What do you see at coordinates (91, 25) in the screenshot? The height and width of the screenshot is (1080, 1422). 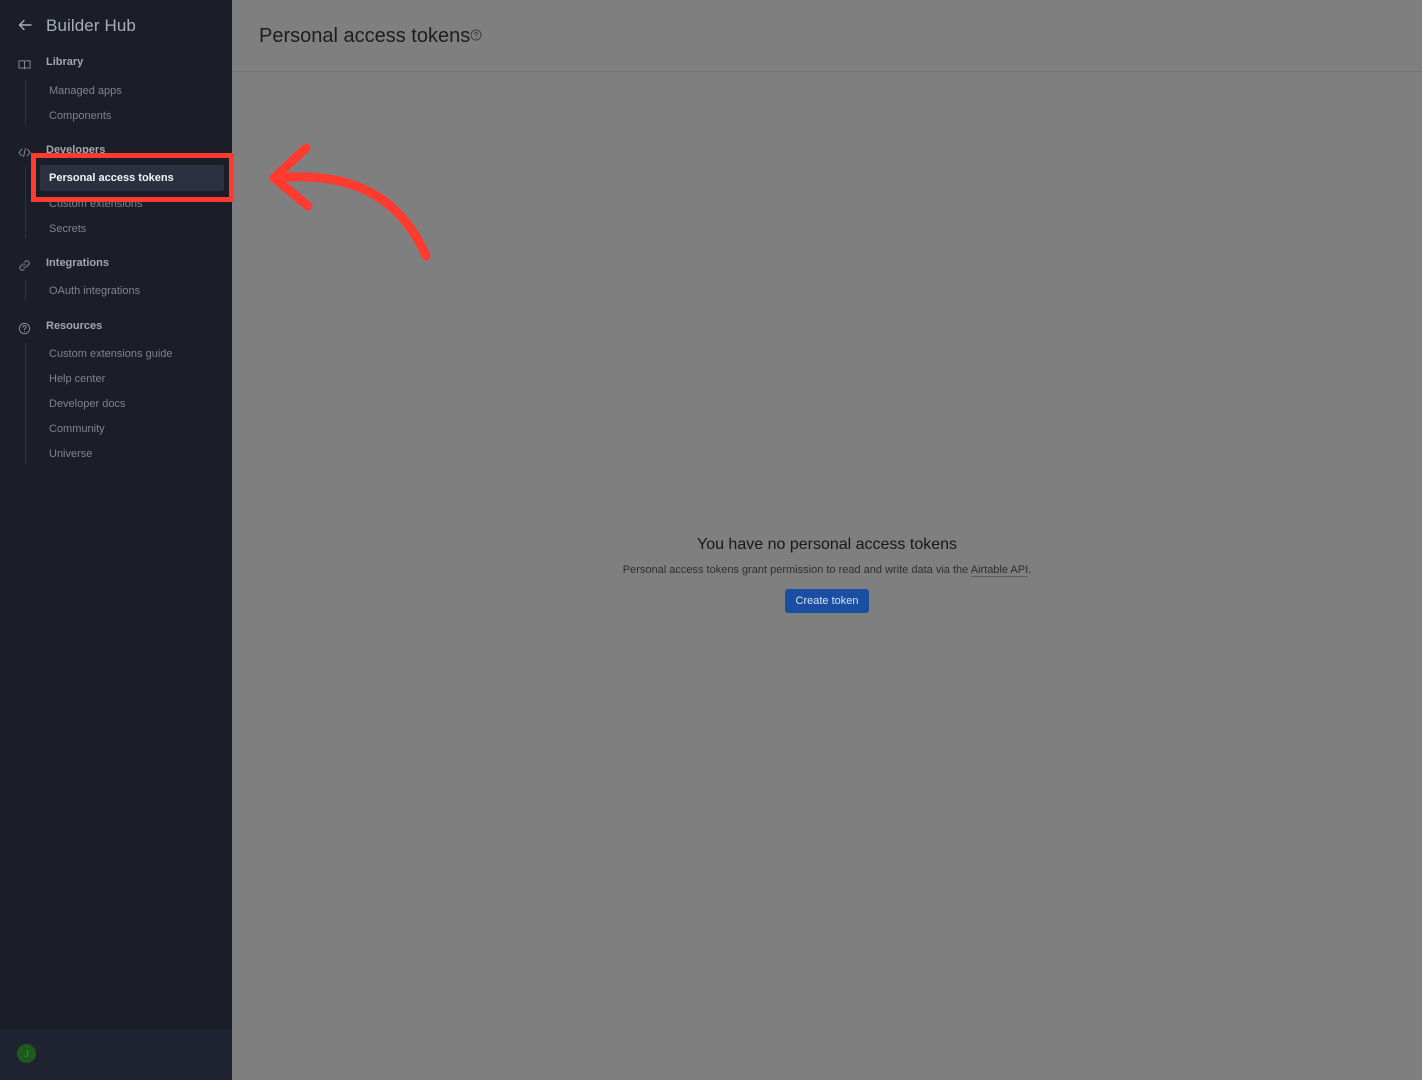 I see `sidebar-title: Builder Hub` at bounding box center [91, 25].